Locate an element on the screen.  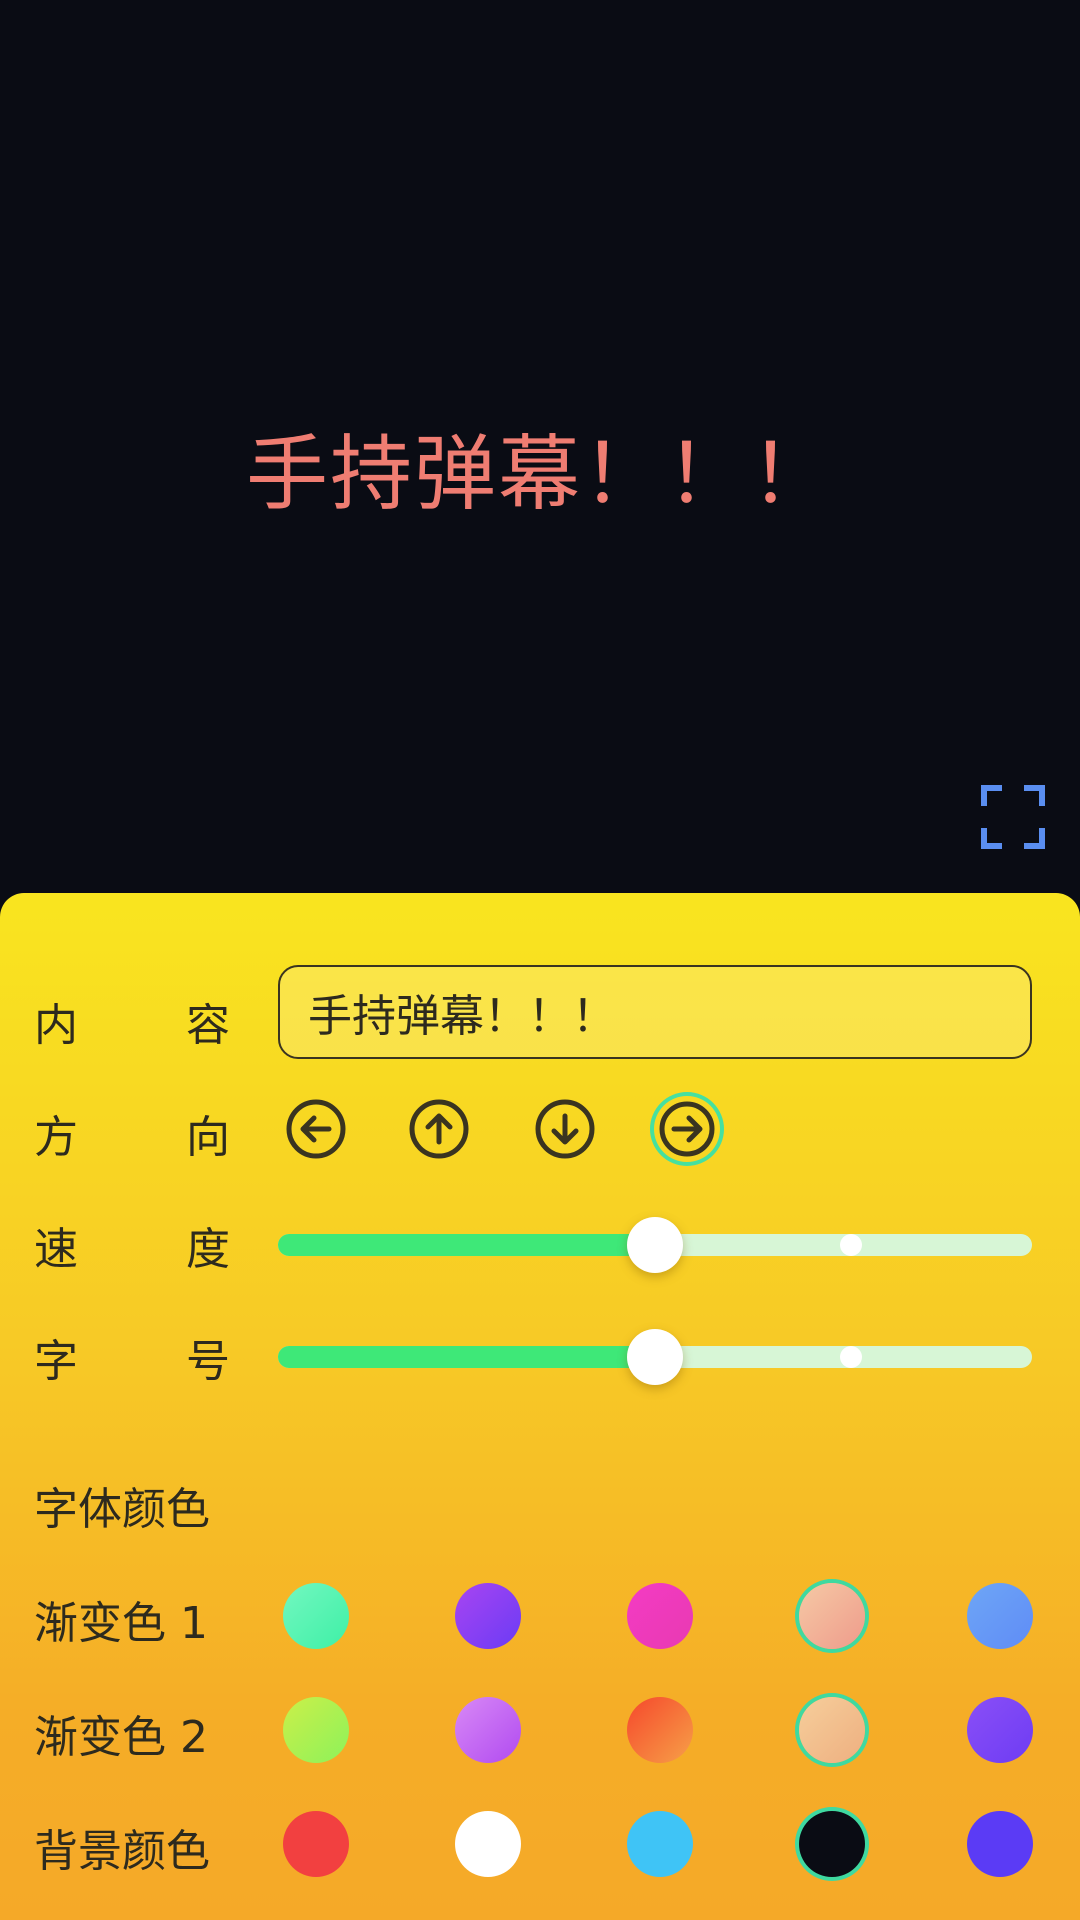
content-label: 内 容 is located at coordinates (132, 1021).